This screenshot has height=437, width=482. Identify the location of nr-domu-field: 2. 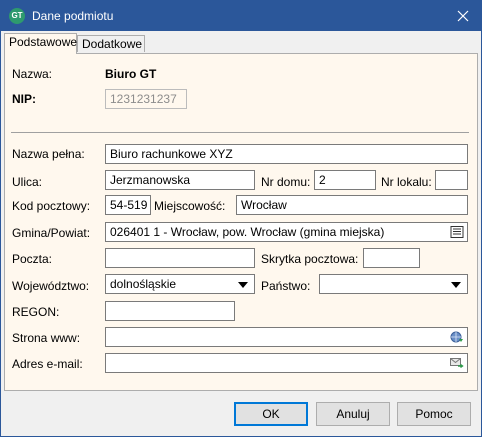
(345, 180).